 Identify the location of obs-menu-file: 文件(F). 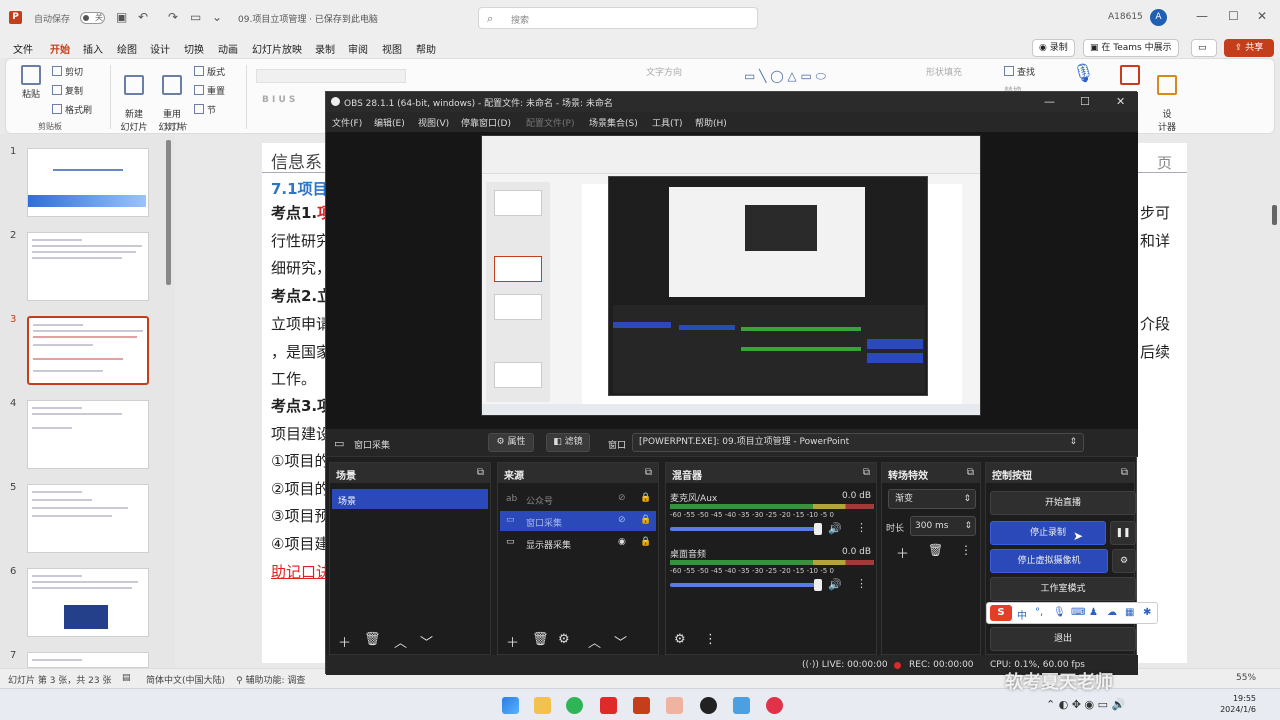
(347, 122).